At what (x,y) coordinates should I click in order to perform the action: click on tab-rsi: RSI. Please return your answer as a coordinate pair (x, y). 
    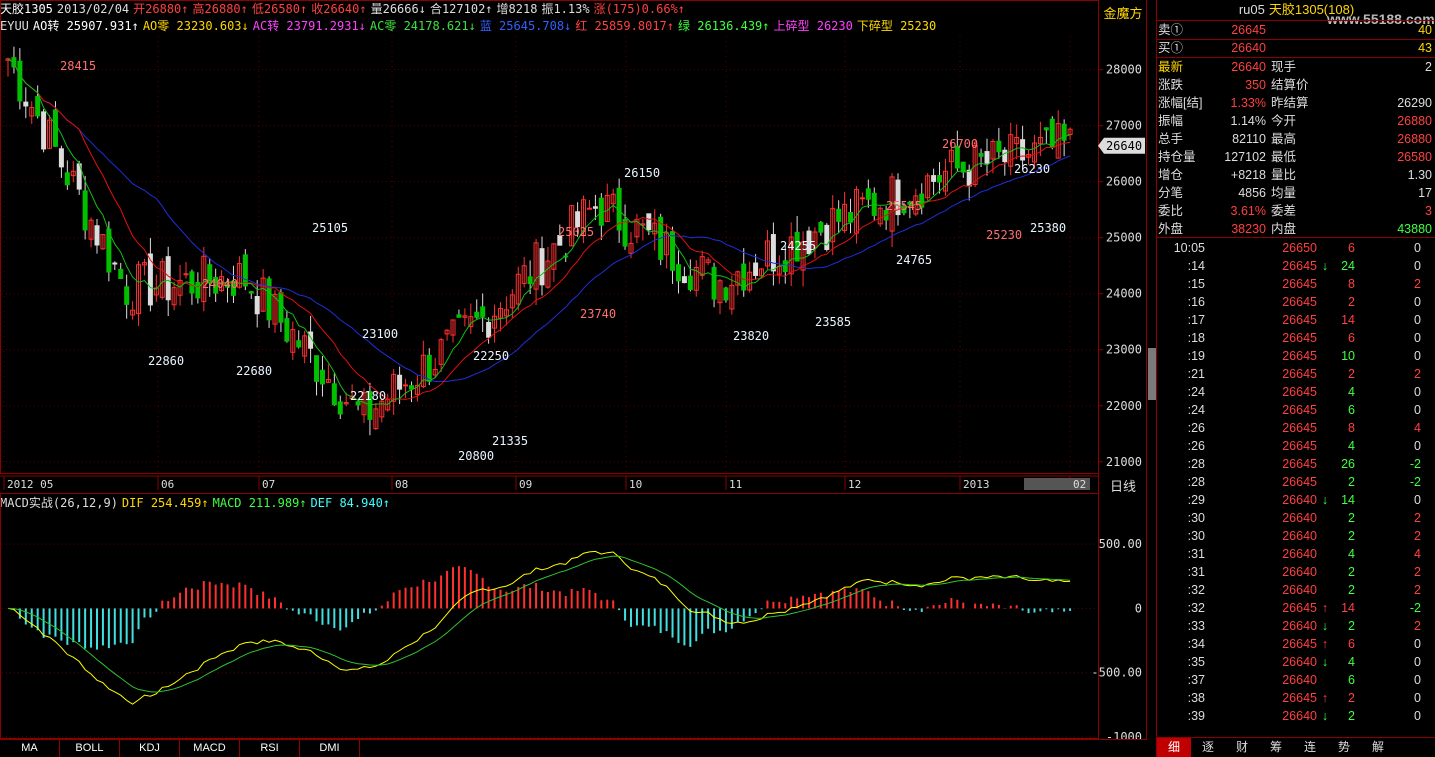
    Looking at the image, I should click on (270, 748).